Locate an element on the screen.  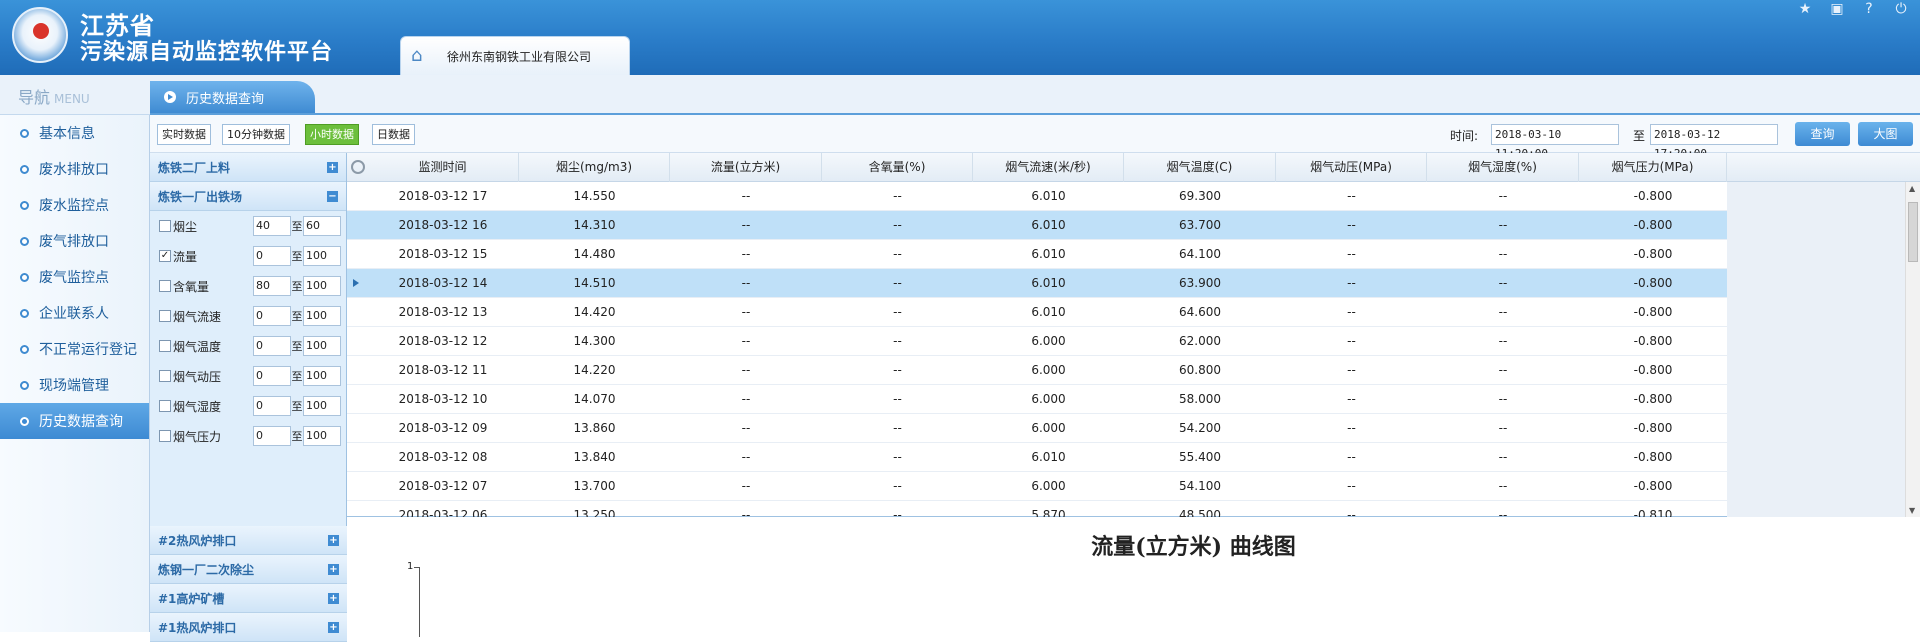
sidebar-item: 企业联系人 is located at coordinates (74, 313).